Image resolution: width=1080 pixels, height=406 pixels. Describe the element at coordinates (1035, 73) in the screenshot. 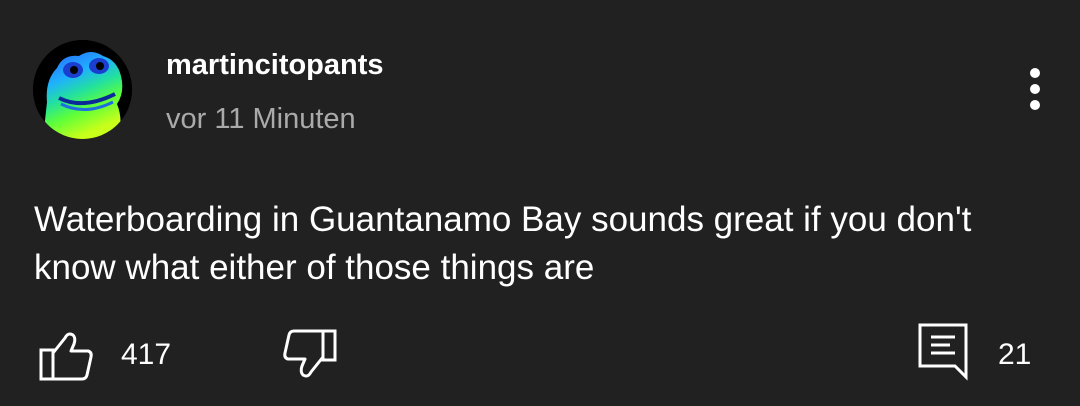

I see `more-vertical-icon` at that location.